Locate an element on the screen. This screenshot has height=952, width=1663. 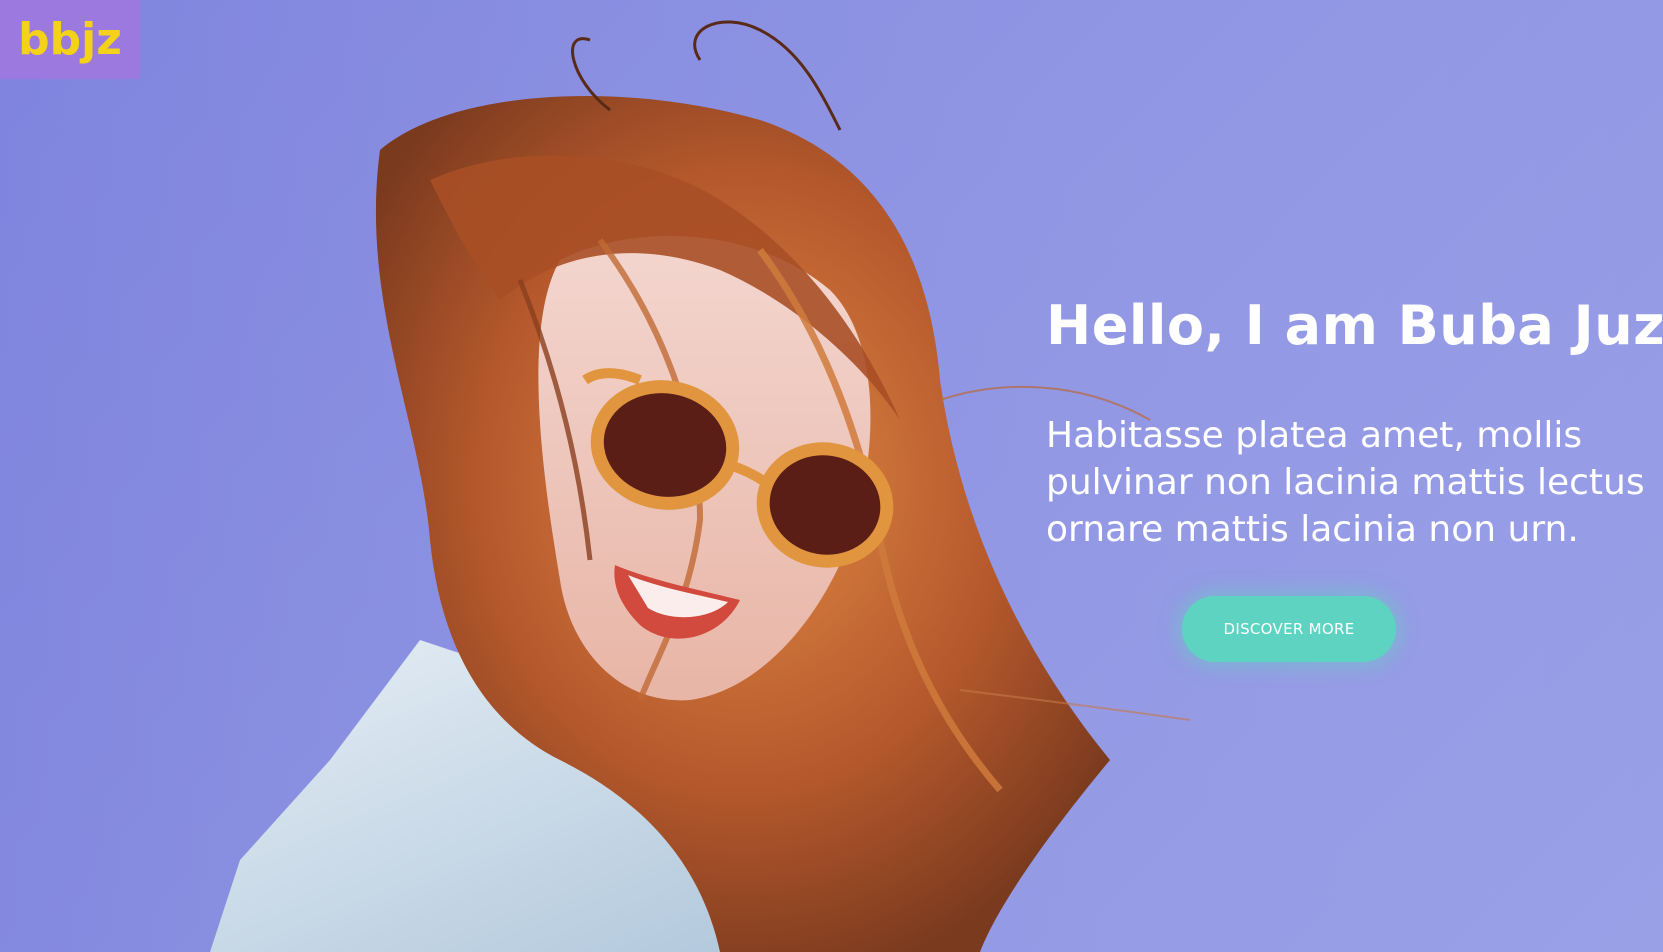
brand-logo: bbjz is located at coordinates (70, 39).